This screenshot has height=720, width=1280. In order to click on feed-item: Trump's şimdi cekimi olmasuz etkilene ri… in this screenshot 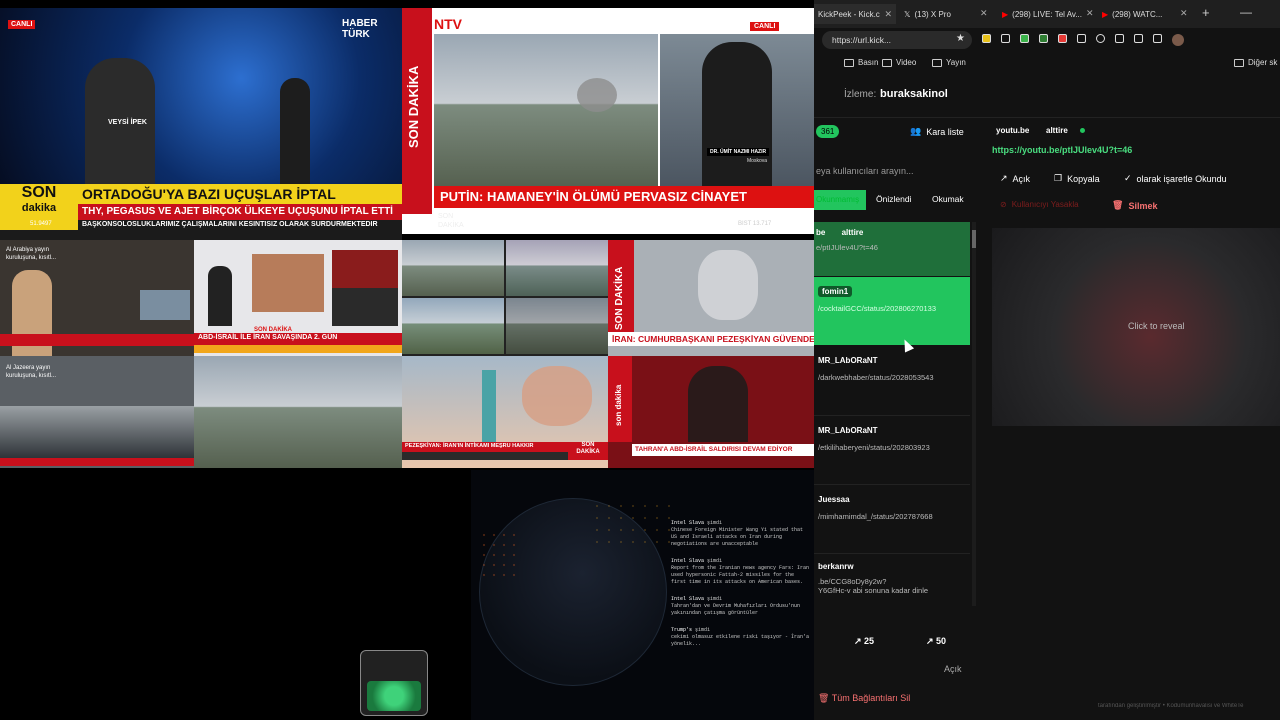, I will do `click(741, 637)`.